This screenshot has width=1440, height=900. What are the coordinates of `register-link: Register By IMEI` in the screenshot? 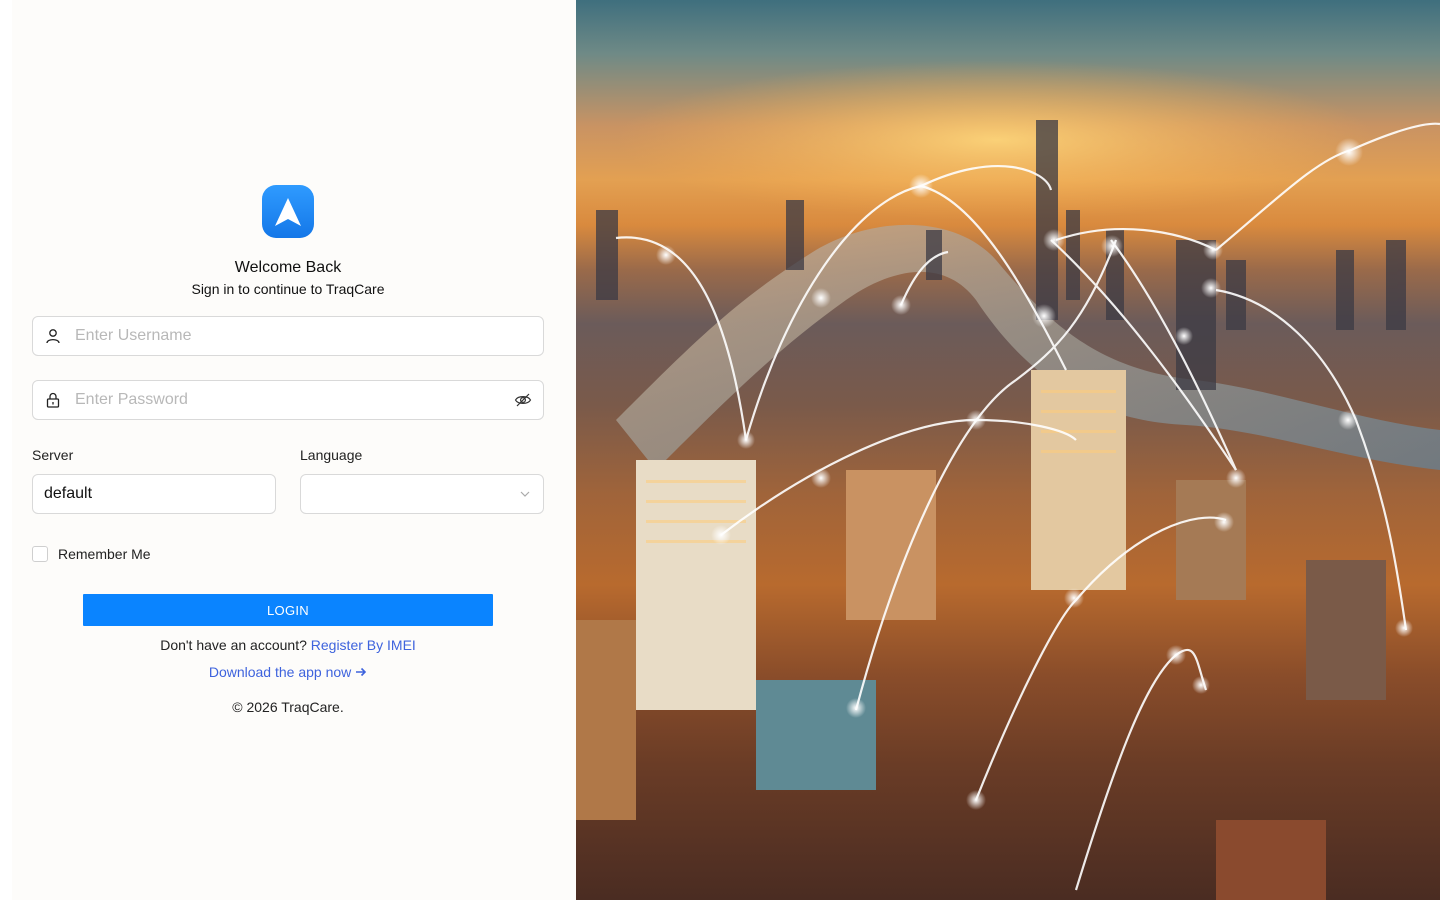 It's located at (363, 645).